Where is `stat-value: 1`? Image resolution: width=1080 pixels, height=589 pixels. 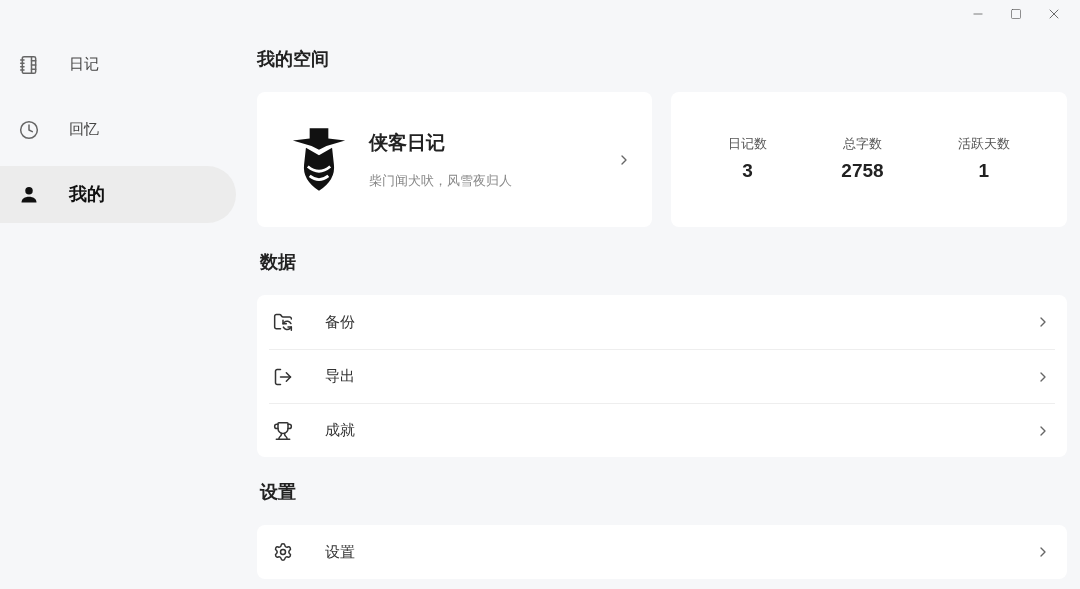
stat-value: 1 is located at coordinates (984, 171).